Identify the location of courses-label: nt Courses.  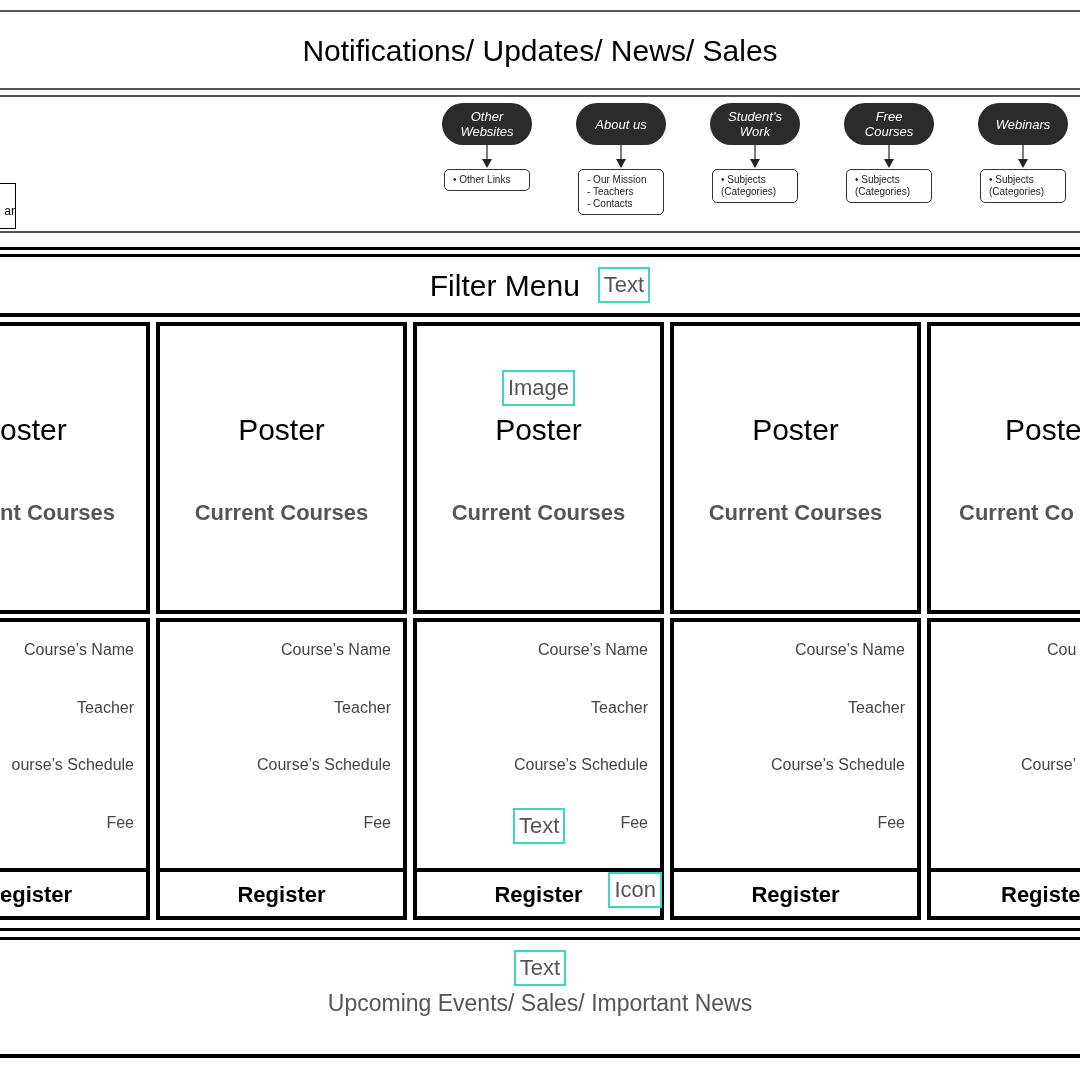
(57, 513).